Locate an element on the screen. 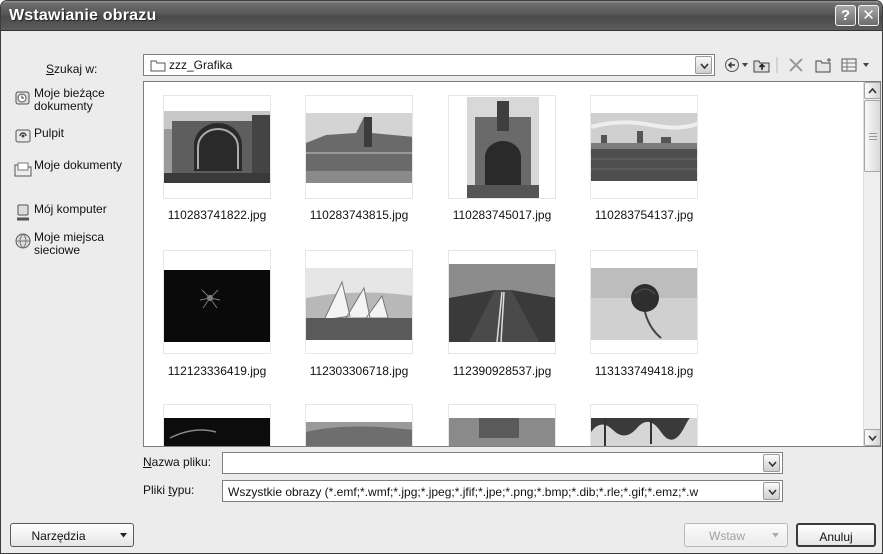  vertical-scrollbar is located at coordinates (871, 264).